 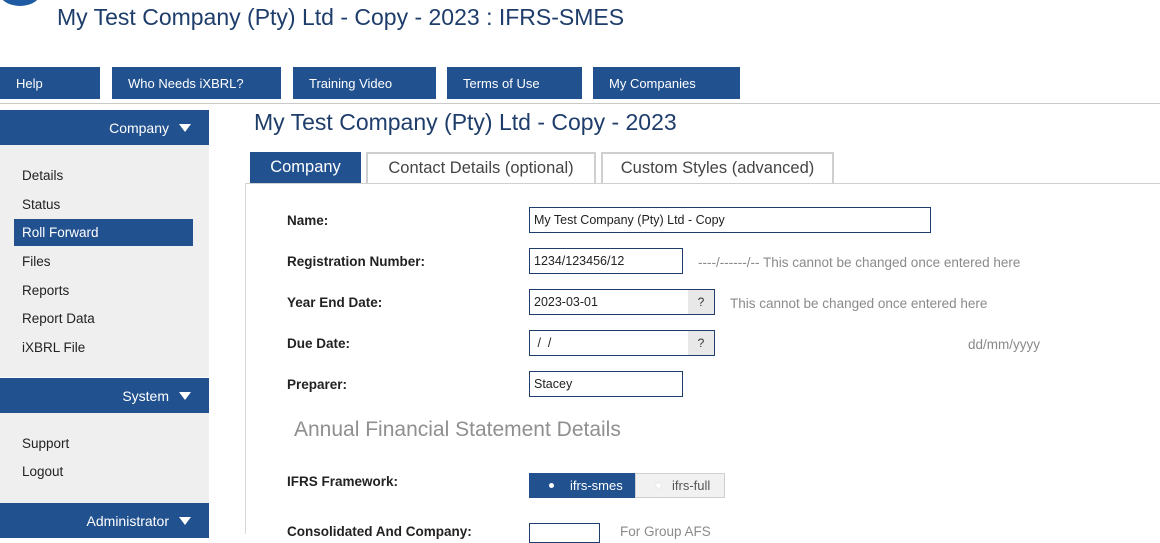 I want to click on year-end-date-hint: This cannot be changed once entered here, so click(x=859, y=303).